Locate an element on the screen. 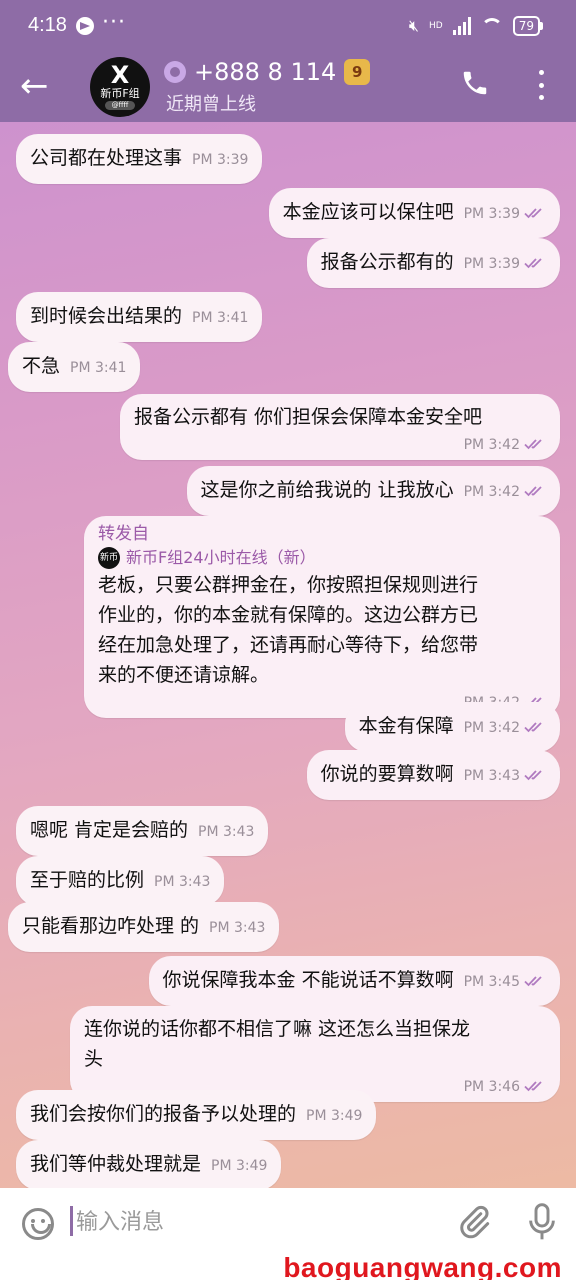 The height and width of the screenshot is (1280, 576). message-text: 老板，只要公群押金在，你按照担保规则进行 is located at coordinates (288, 585).